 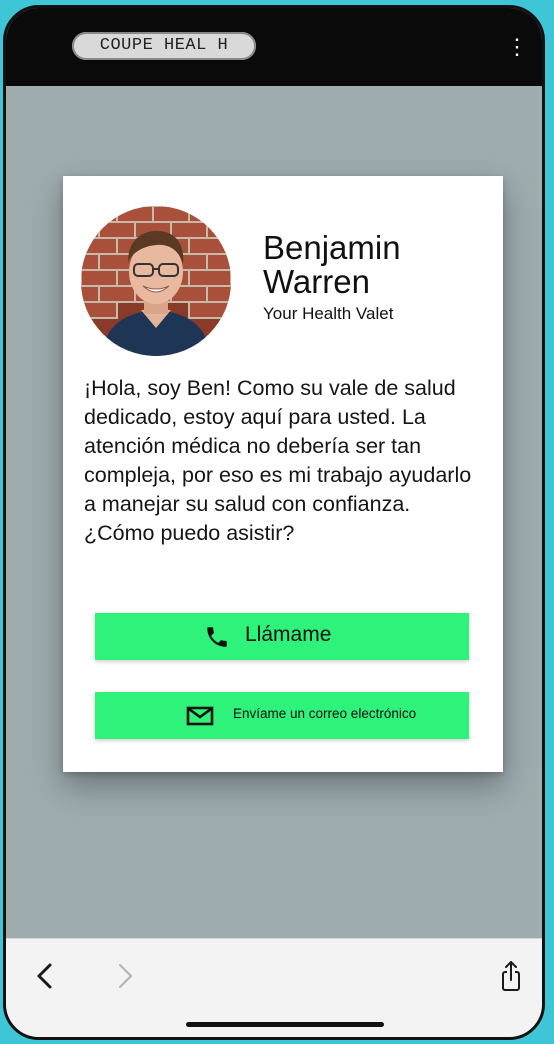 What do you see at coordinates (332, 264) in the screenshot?
I see `profile-name: Benjamin Warren` at bounding box center [332, 264].